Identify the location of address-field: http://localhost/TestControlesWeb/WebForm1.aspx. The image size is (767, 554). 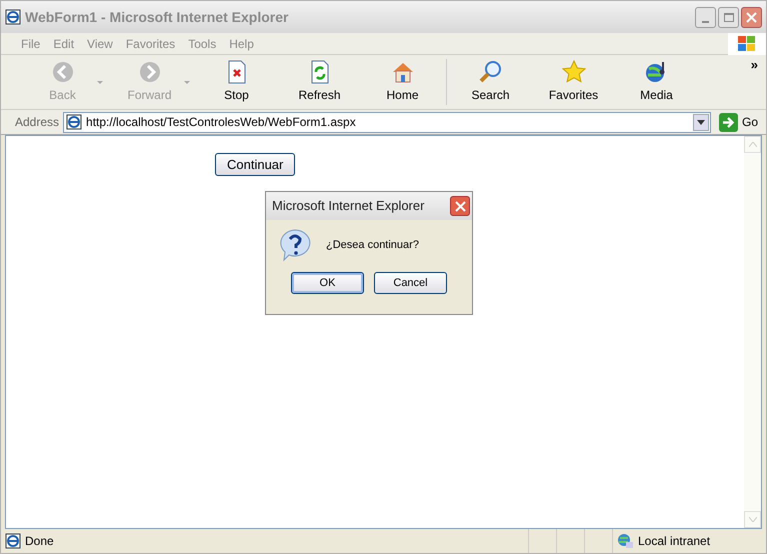
(387, 122).